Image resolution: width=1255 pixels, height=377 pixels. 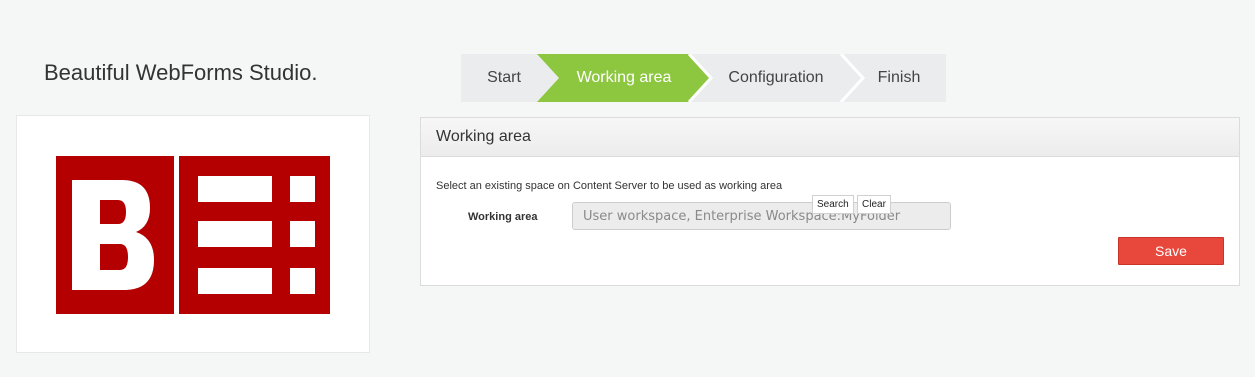 I want to click on wizard-steps: Start Working area Configuration Finish, so click(x=703, y=78).